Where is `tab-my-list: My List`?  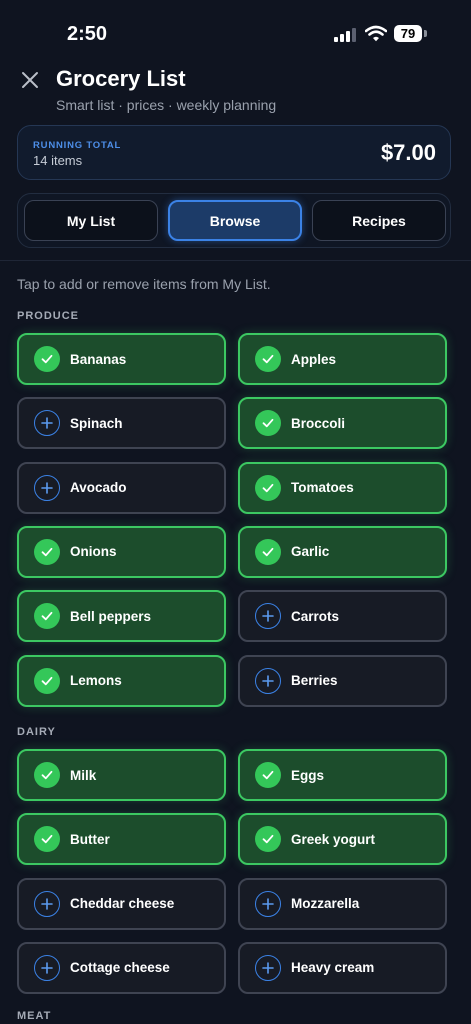
tab-my-list: My List is located at coordinates (91, 220).